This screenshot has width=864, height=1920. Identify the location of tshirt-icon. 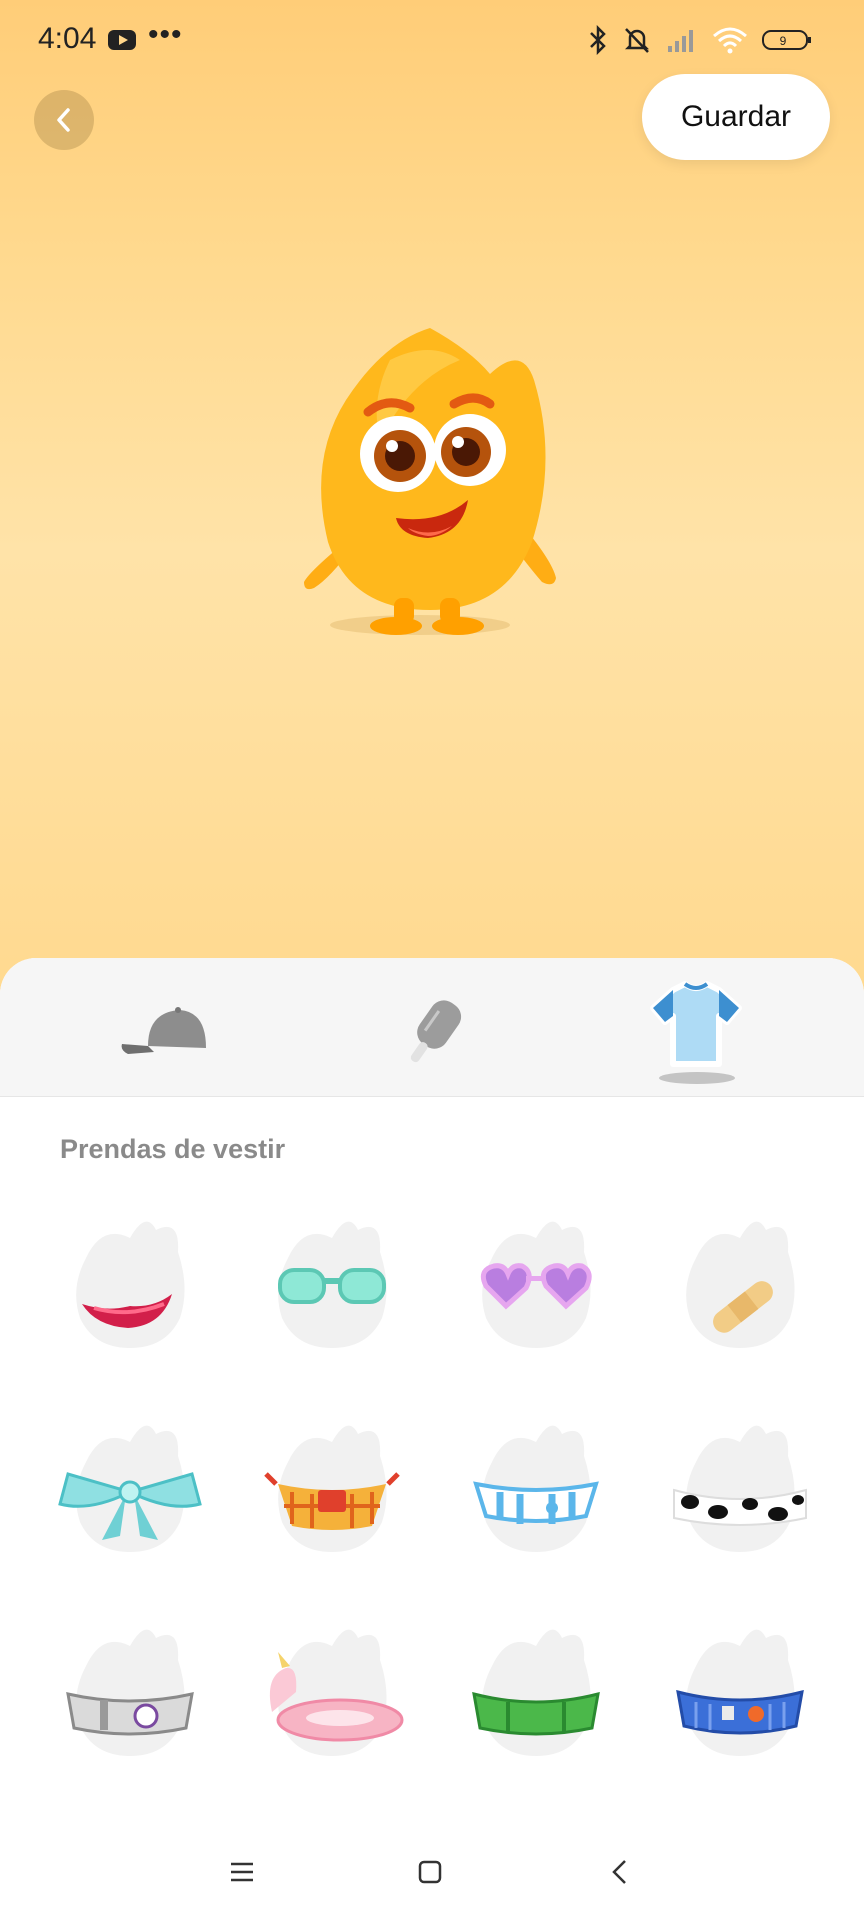
(696, 1032).